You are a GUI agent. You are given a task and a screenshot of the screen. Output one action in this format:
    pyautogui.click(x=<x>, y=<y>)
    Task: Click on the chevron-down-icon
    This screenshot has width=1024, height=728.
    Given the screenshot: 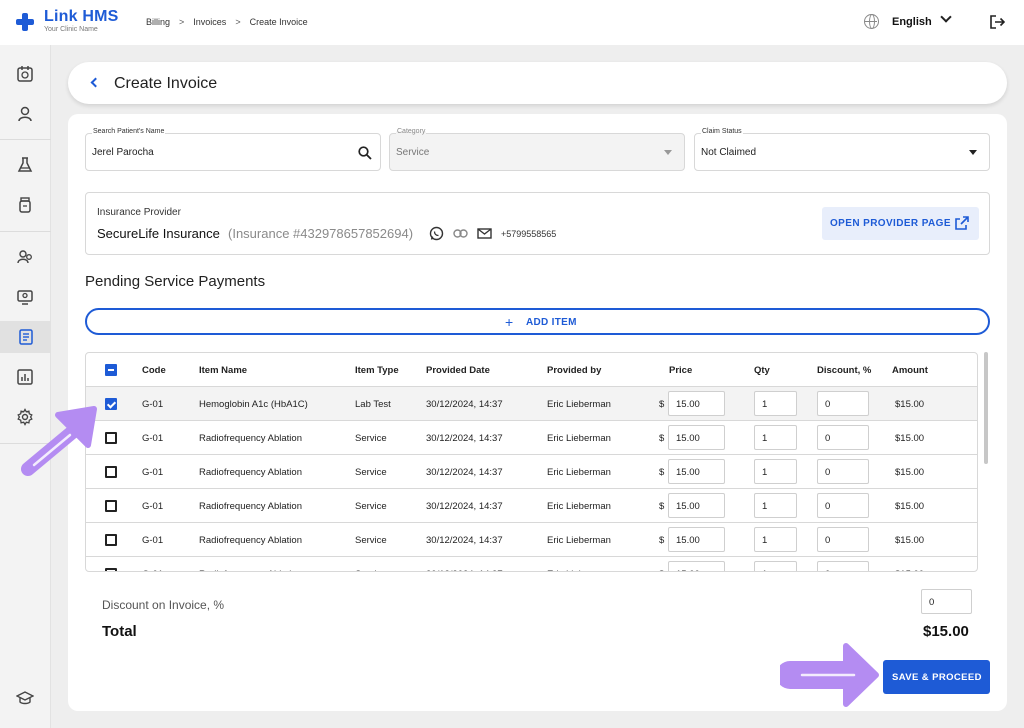 What is the action you would take?
    pyautogui.click(x=946, y=17)
    